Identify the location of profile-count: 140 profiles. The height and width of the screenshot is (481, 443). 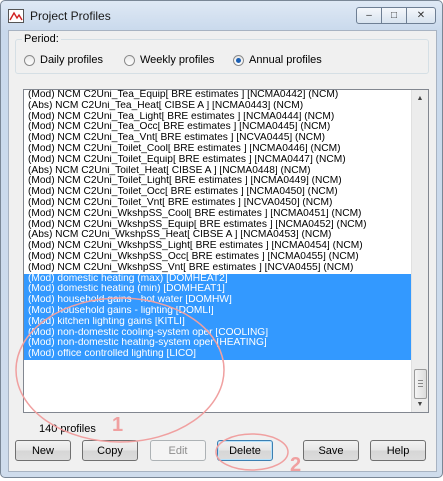
(67, 429).